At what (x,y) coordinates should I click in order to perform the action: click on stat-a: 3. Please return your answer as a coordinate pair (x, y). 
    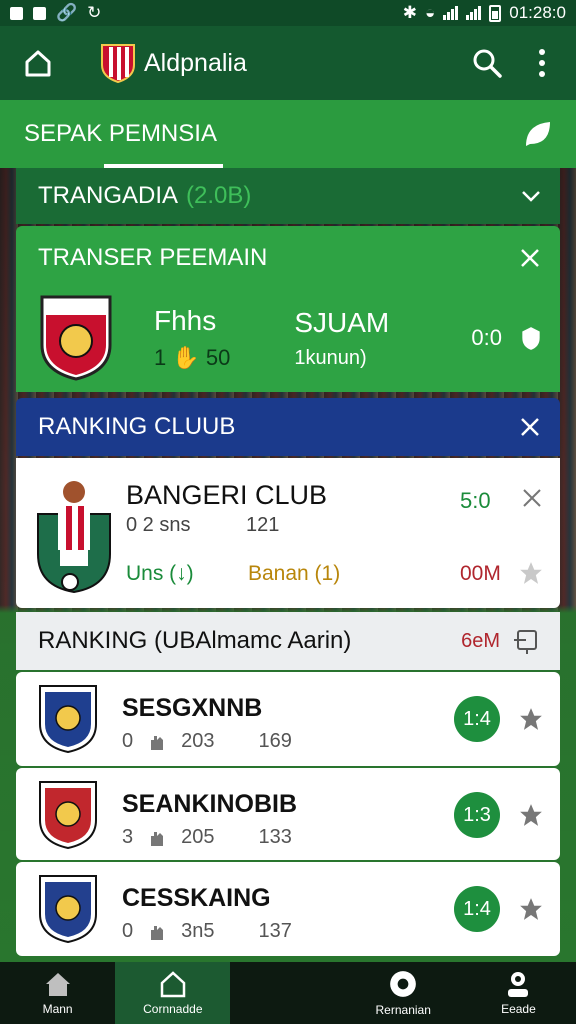
    Looking at the image, I should click on (128, 837).